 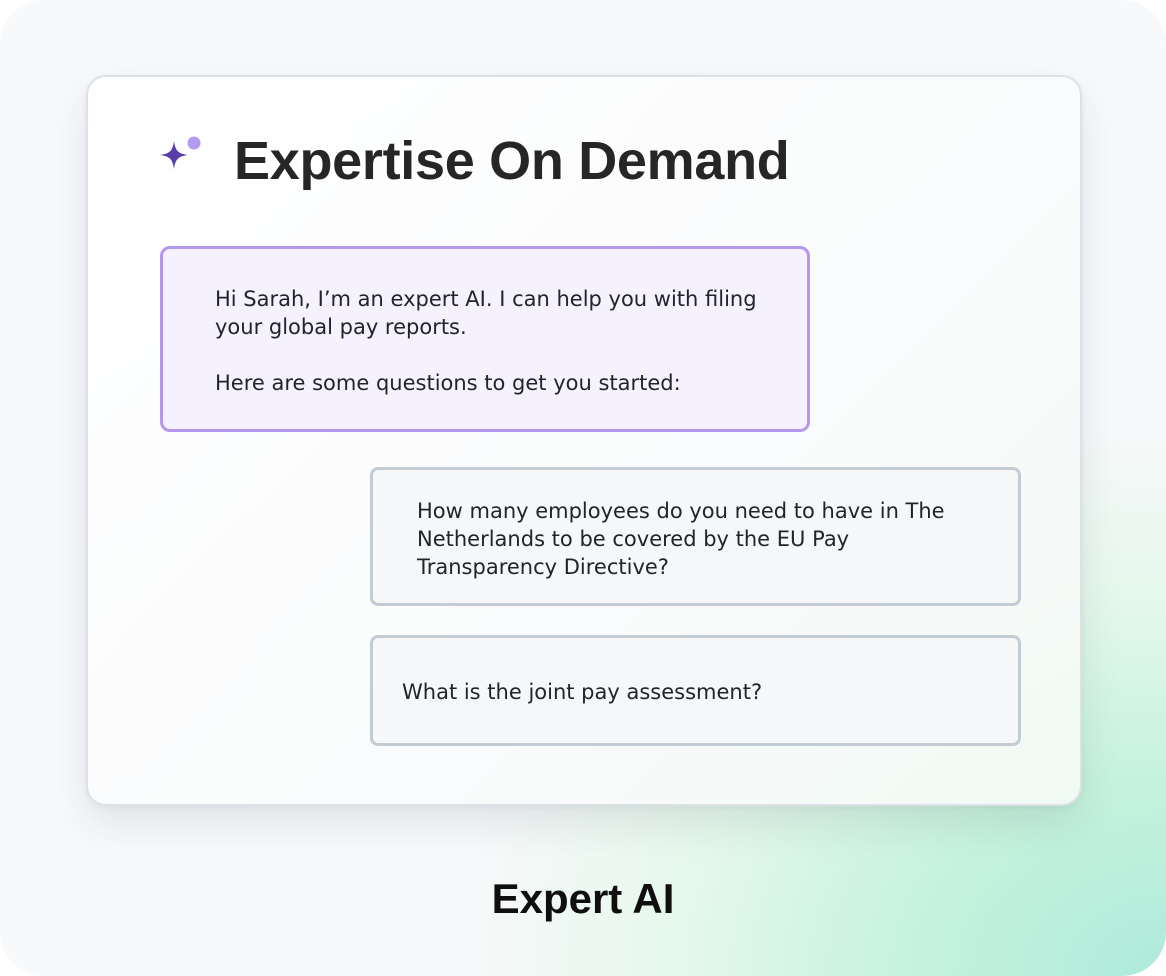 I want to click on slide-caption: Expert AI, so click(x=583, y=898).